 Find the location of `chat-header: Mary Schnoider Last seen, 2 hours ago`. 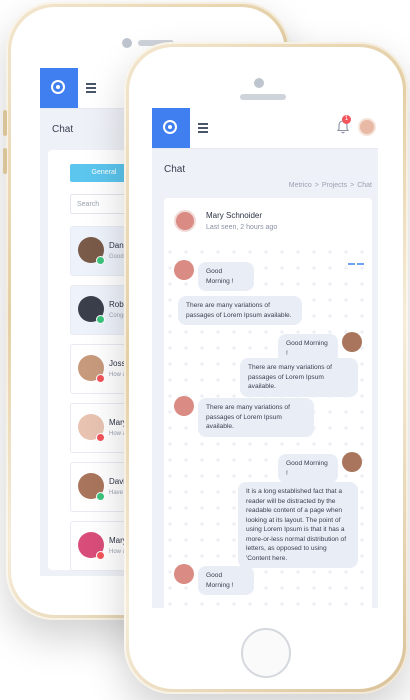

chat-header: Mary Schnoider Last seen, 2 hours ago is located at coordinates (268, 221).